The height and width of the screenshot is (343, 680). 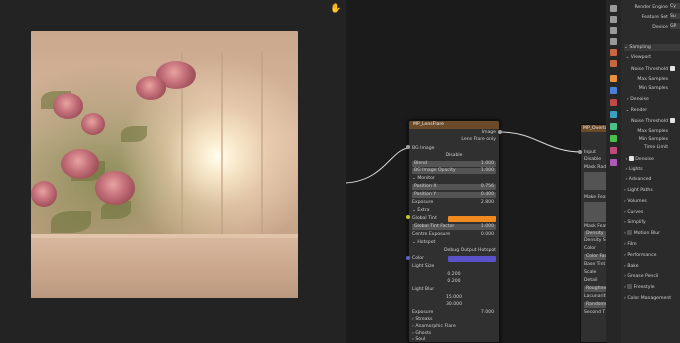 I want to click on density-field: Density, so click(x=595, y=234).